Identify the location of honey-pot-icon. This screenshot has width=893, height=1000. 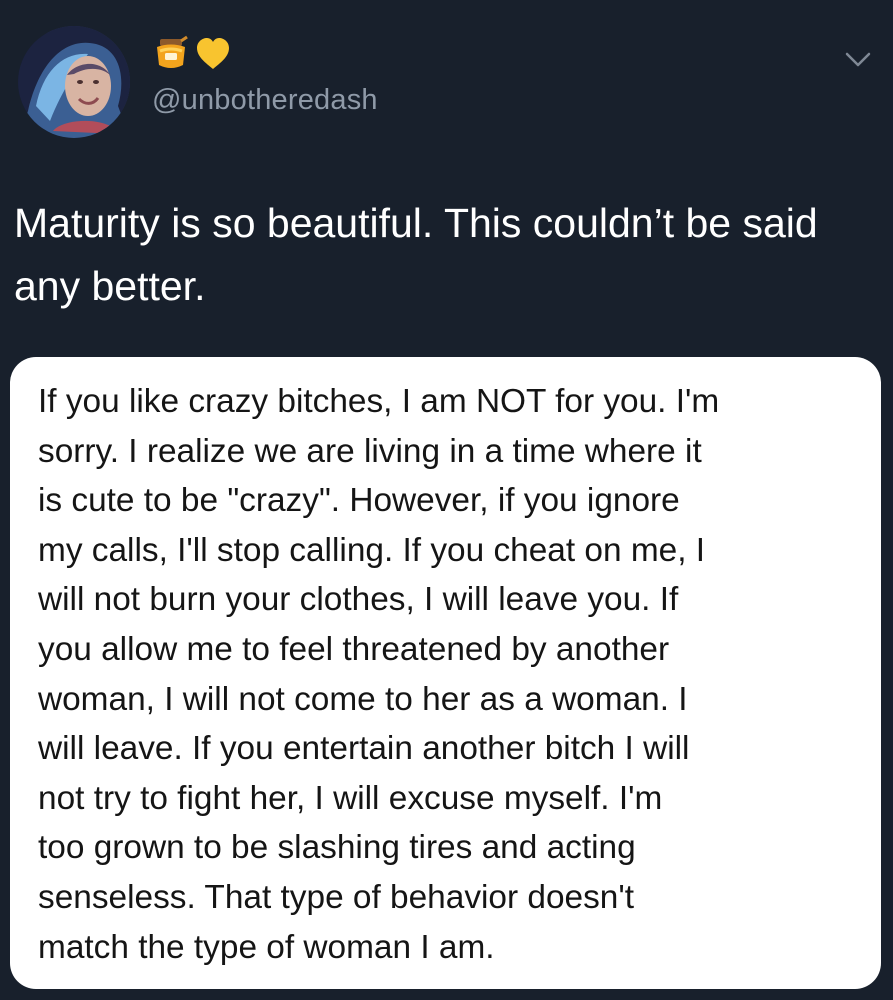
(171, 54).